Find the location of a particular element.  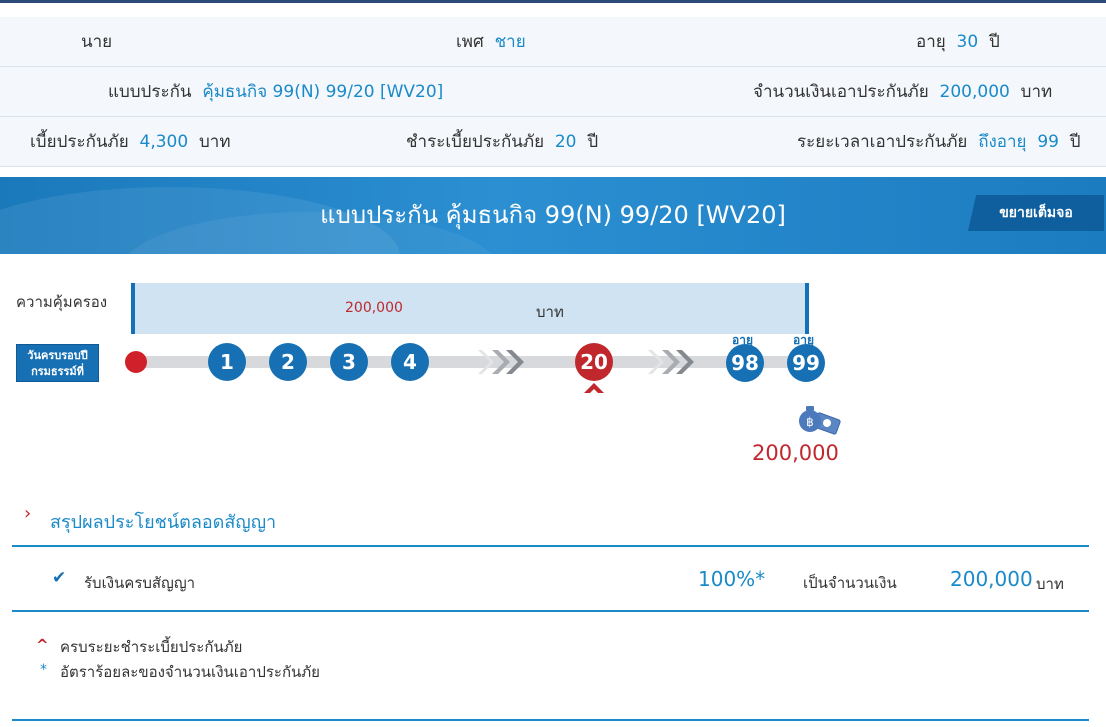

asterisk-icon: * is located at coordinates (43, 670).